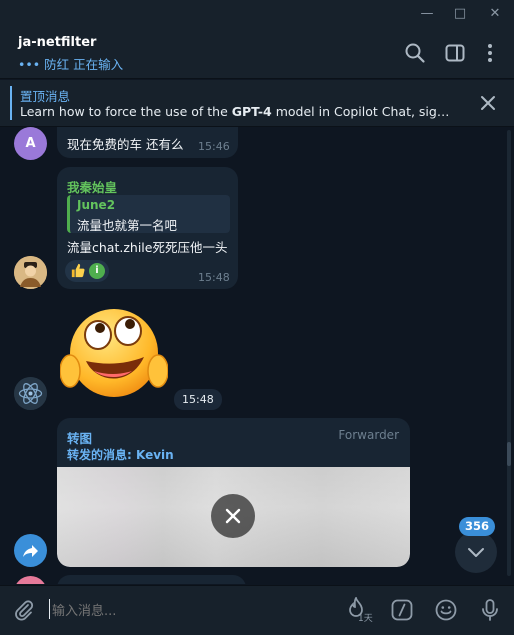  What do you see at coordinates (214, 146) in the screenshot?
I see `message-time: 15:46` at bounding box center [214, 146].